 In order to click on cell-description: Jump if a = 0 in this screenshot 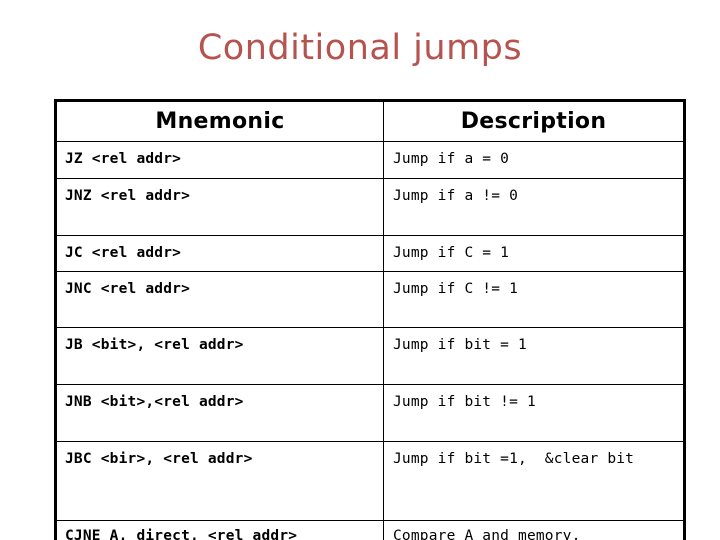, I will do `click(534, 160)`.